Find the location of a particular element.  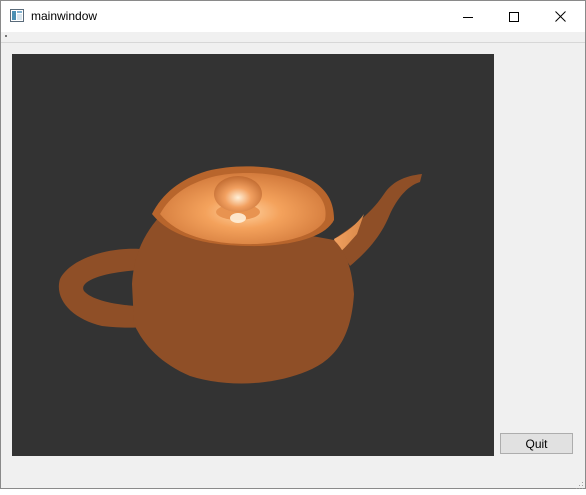

application-window-icon is located at coordinates (17, 15).